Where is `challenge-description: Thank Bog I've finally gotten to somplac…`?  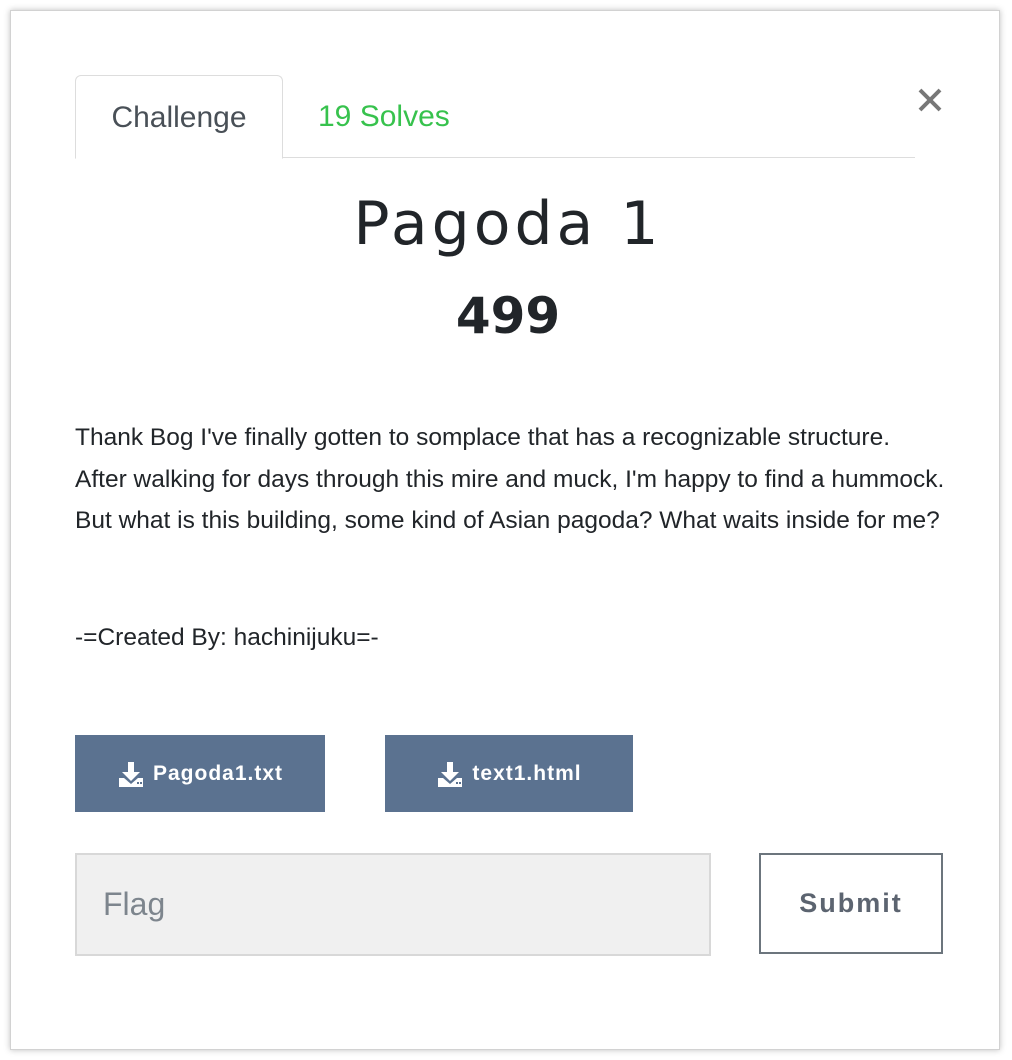 challenge-description: Thank Bog I've finally gotten to somplac… is located at coordinates (510, 479).